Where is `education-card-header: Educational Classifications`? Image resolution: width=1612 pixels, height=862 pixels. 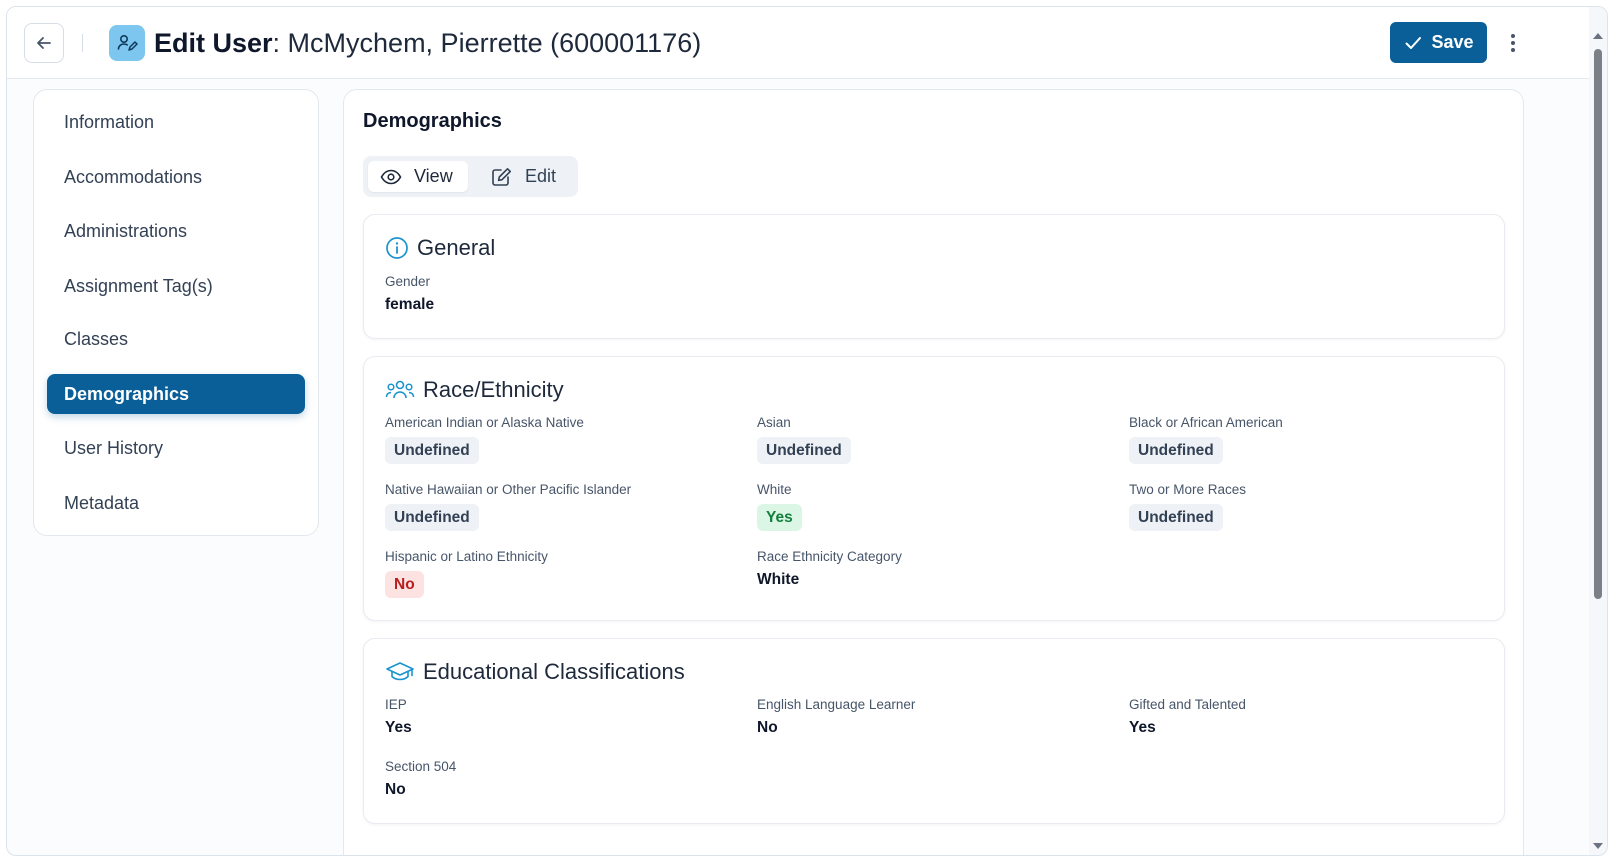
education-card-header: Educational Classifications is located at coordinates (535, 672).